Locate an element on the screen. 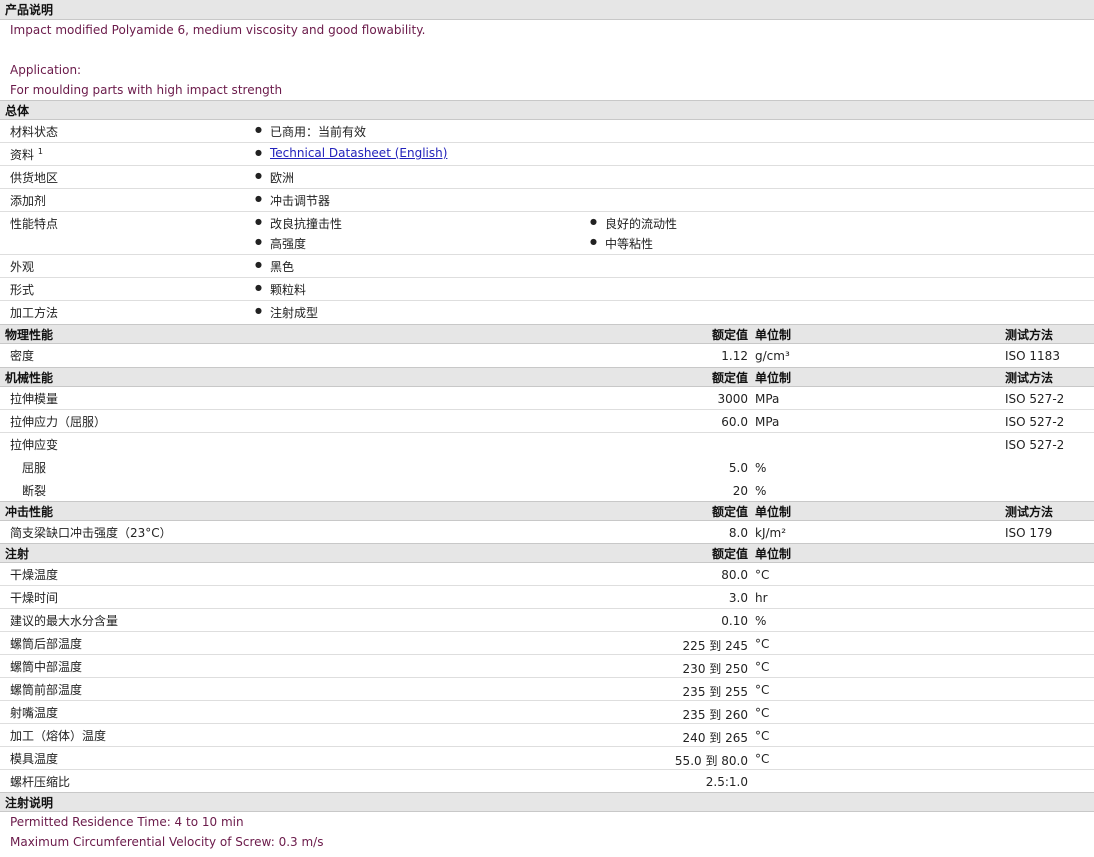 The height and width of the screenshot is (857, 1094). row-label: 干燥温度 is located at coordinates (34, 575).